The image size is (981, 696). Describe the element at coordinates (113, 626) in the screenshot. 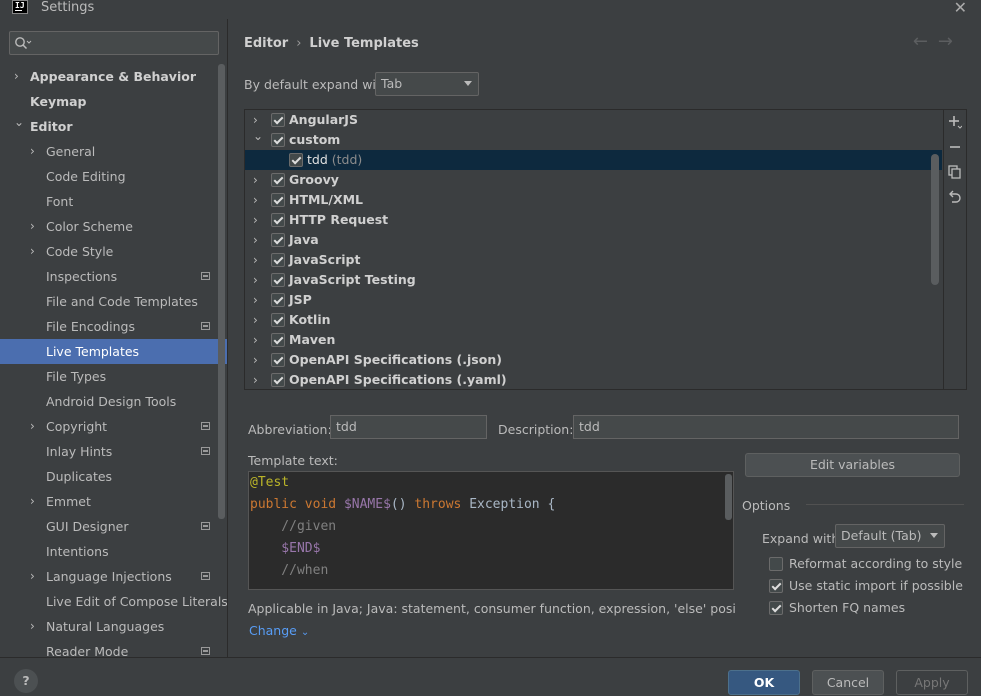

I see `sidebar-item: › Natural Languages` at that location.